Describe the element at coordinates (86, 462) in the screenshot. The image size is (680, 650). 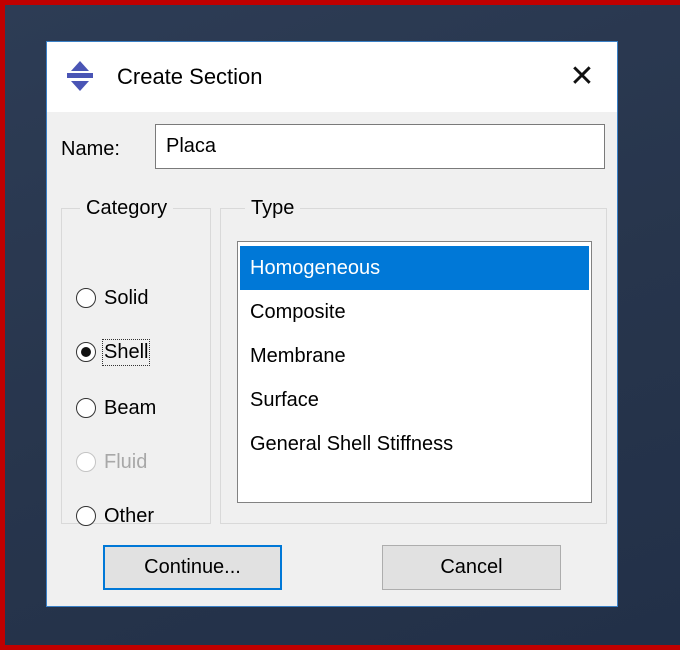
I see `radio-button-disabled` at that location.